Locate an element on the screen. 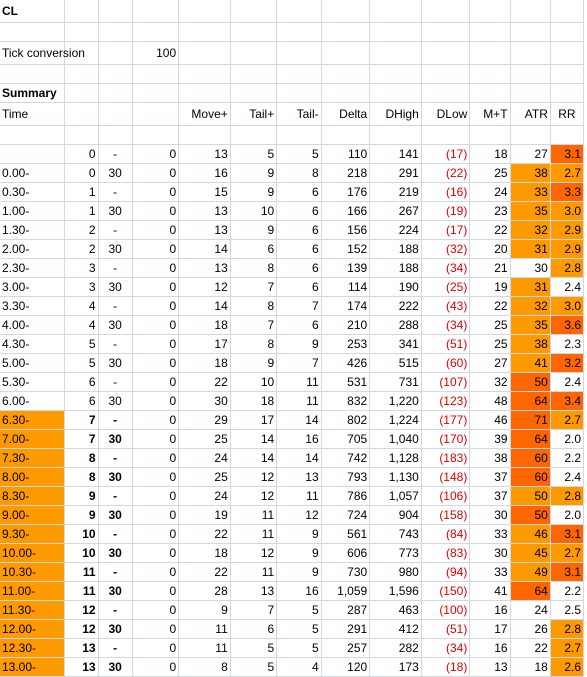 Image resolution: width=587 pixels, height=677 pixels. dhigh-cell: 1,224 is located at coordinates (395, 420).